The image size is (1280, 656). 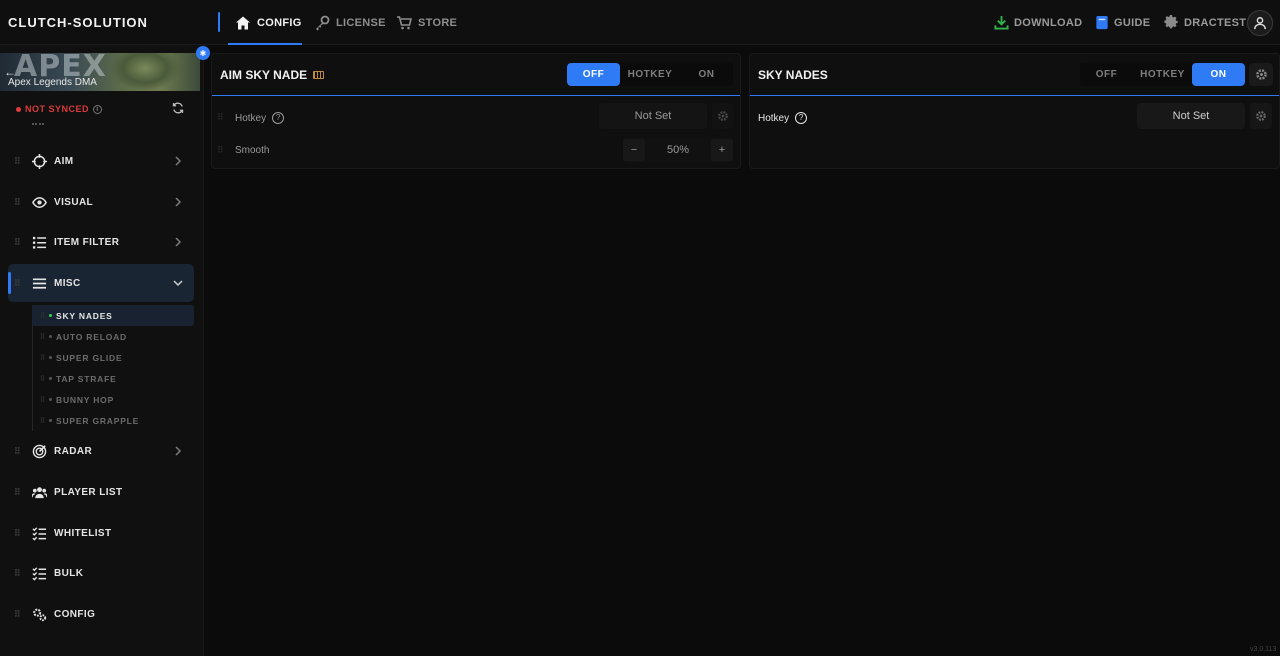 What do you see at coordinates (52, 82) in the screenshot?
I see `game-subtitle: Apex Legends DMA` at bounding box center [52, 82].